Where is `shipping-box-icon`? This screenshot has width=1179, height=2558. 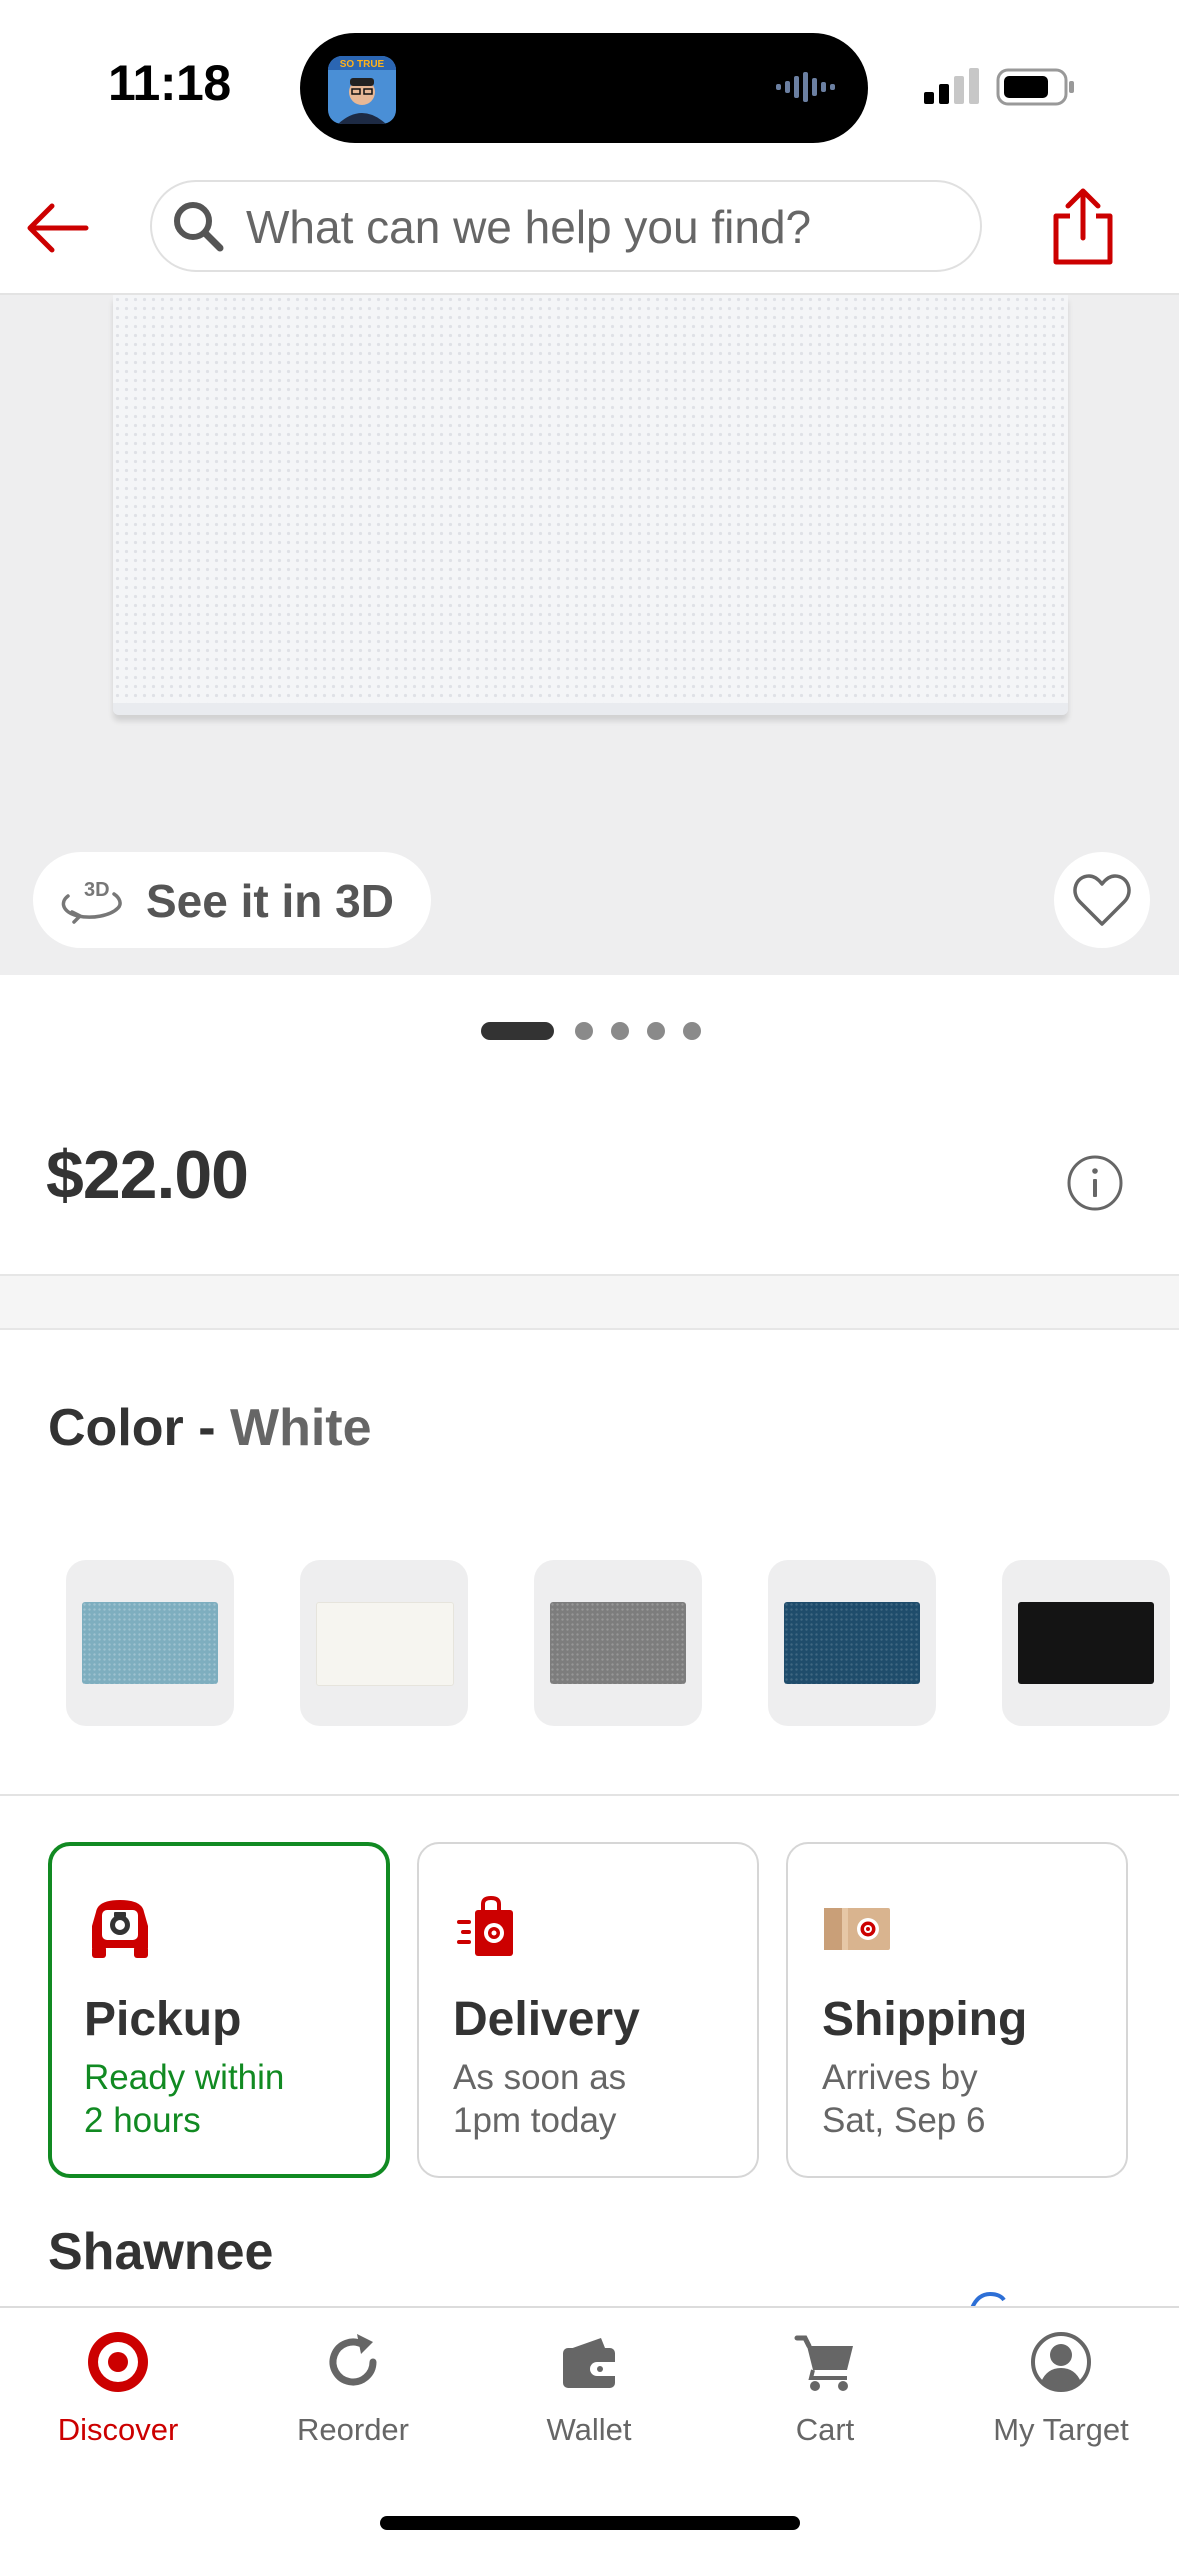 shipping-box-icon is located at coordinates (858, 1928).